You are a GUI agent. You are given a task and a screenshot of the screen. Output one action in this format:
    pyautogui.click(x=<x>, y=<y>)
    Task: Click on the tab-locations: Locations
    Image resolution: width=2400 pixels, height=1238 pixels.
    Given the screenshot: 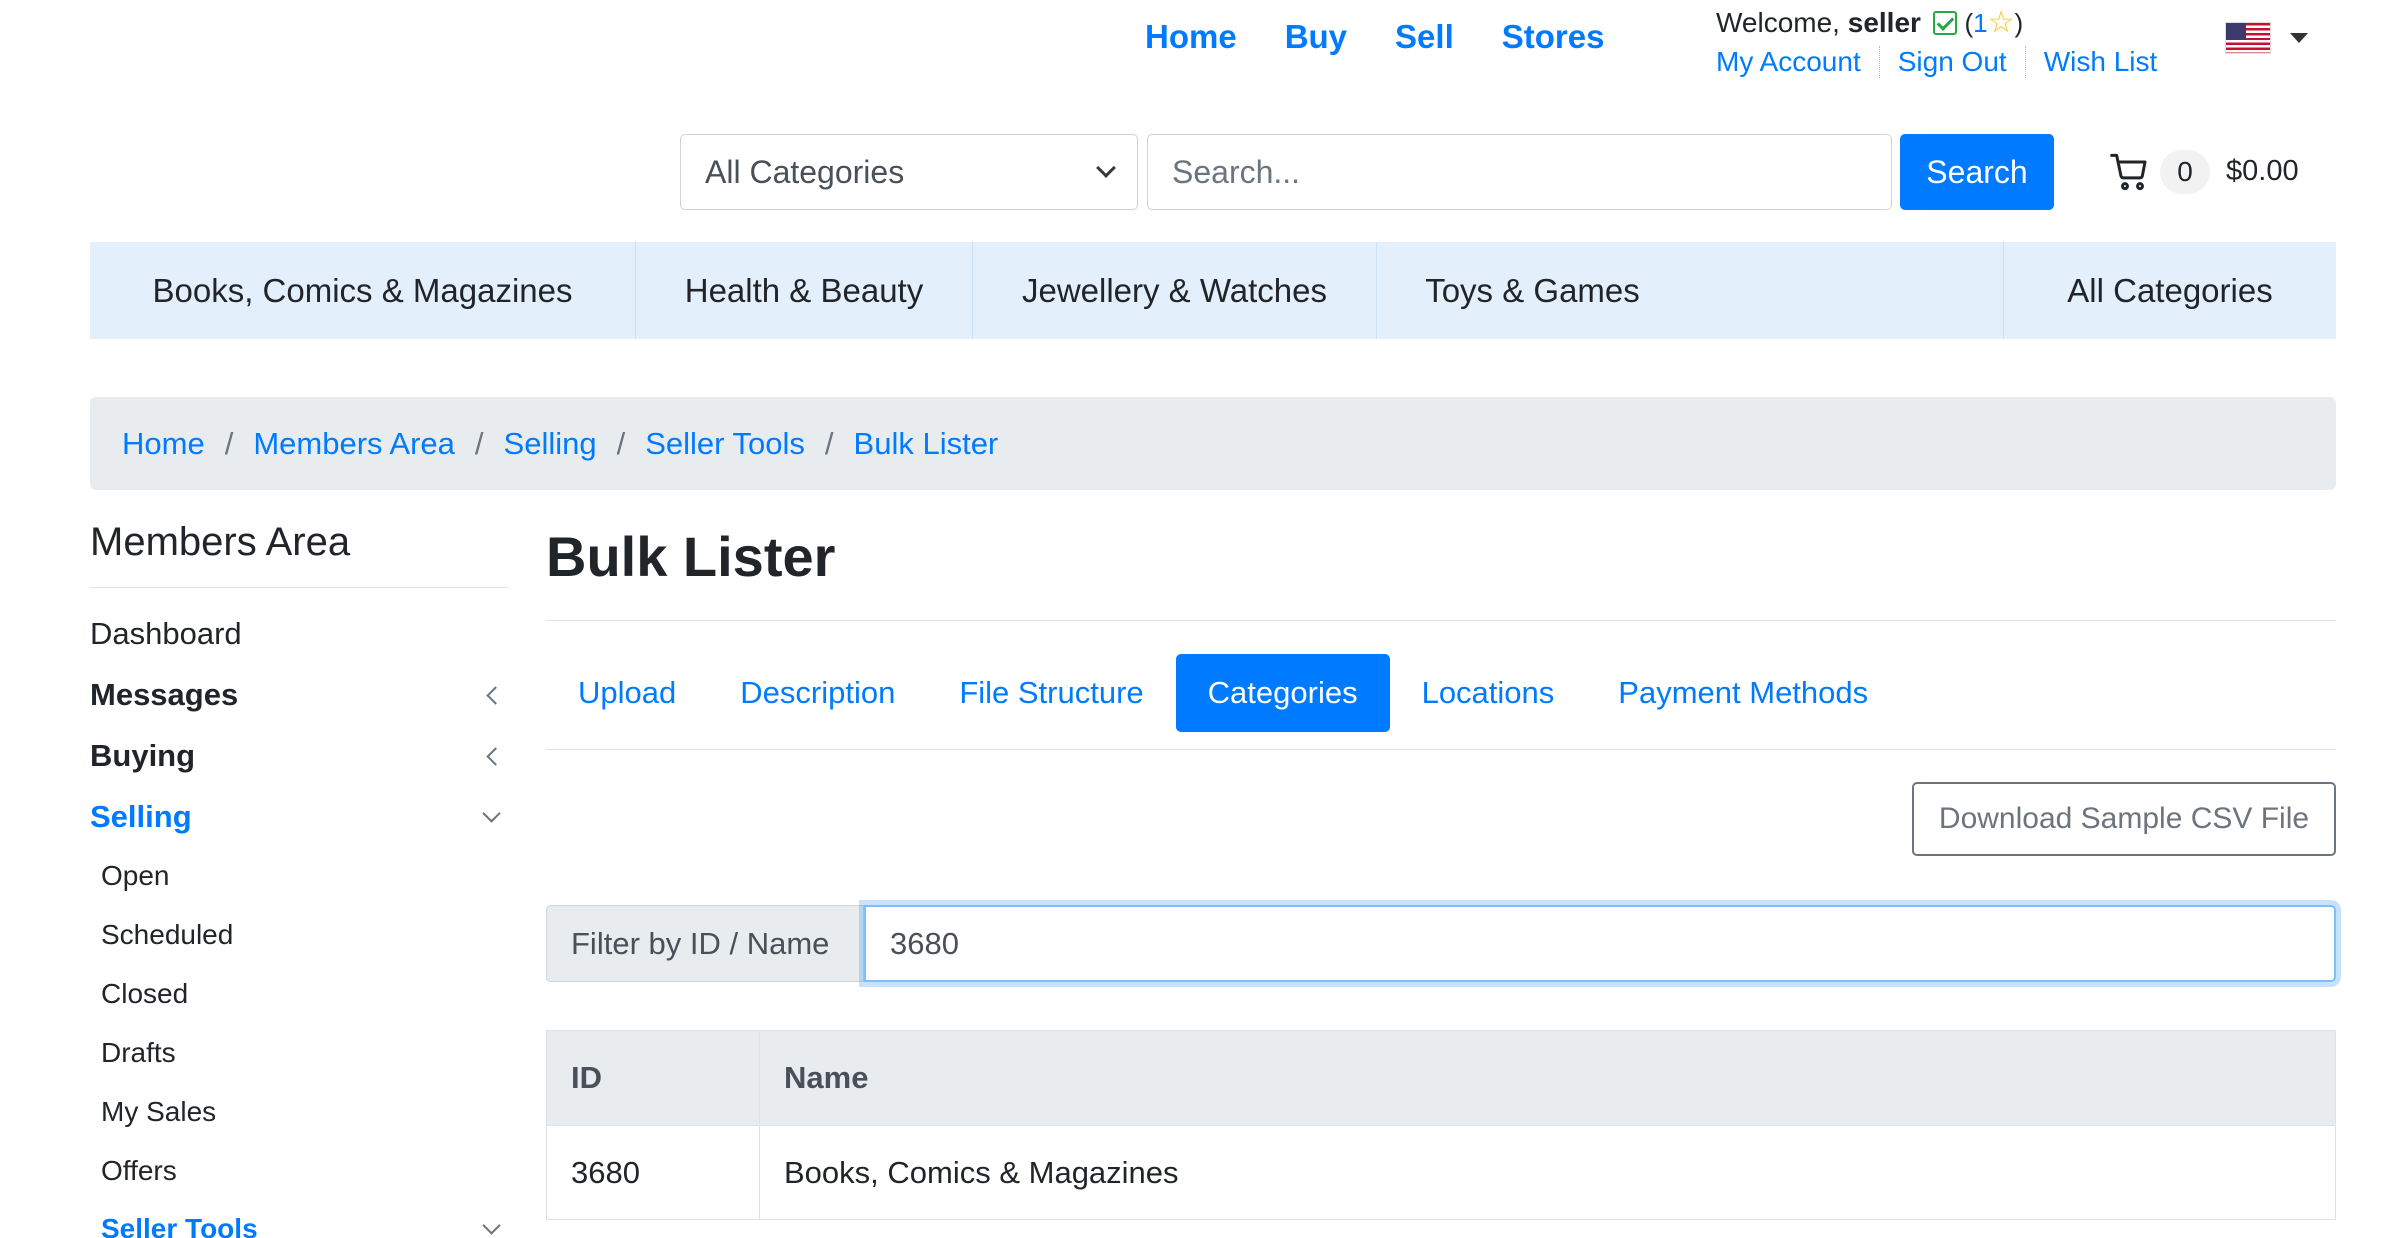 What is the action you would take?
    pyautogui.click(x=1488, y=693)
    